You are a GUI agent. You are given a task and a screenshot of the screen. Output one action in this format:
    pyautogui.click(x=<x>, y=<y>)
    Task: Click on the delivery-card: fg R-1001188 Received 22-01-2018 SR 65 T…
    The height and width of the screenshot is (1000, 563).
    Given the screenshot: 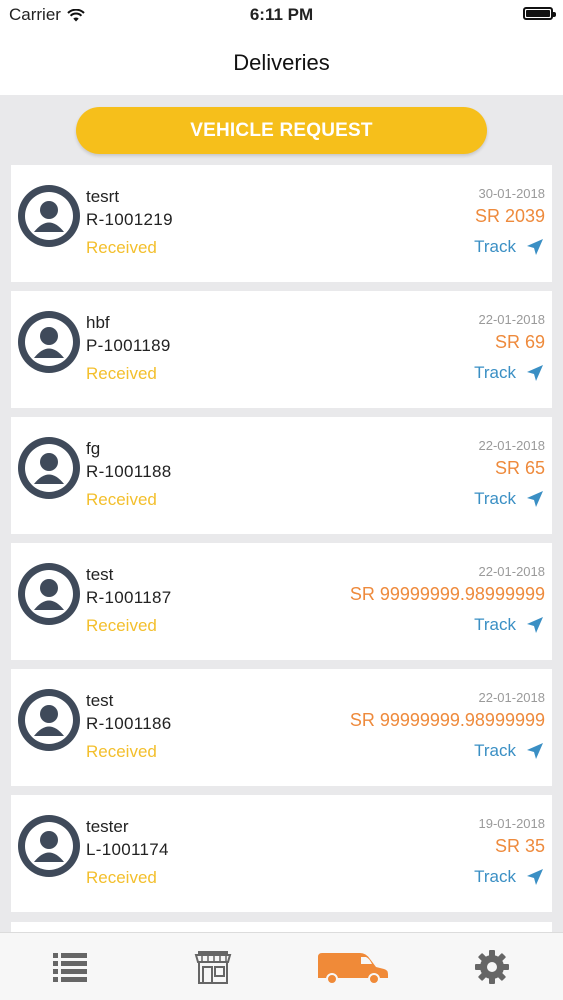 What is the action you would take?
    pyautogui.click(x=281, y=475)
    